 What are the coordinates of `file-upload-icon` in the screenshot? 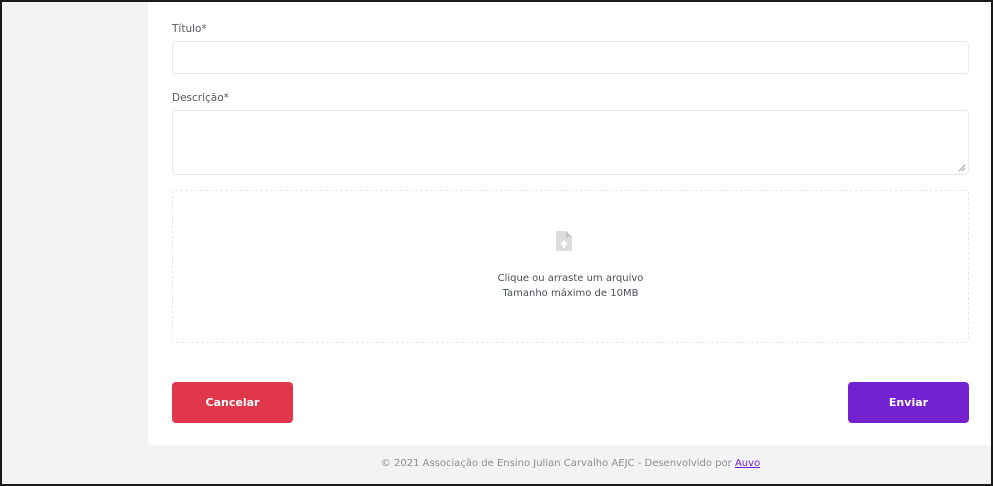 It's located at (564, 241).